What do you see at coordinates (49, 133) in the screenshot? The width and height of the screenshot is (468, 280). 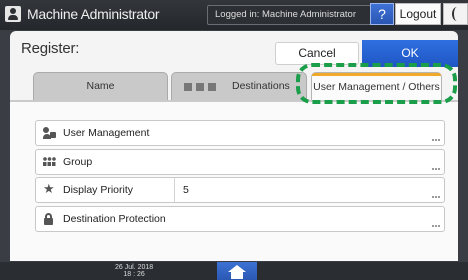 I see `user-management-icon` at bounding box center [49, 133].